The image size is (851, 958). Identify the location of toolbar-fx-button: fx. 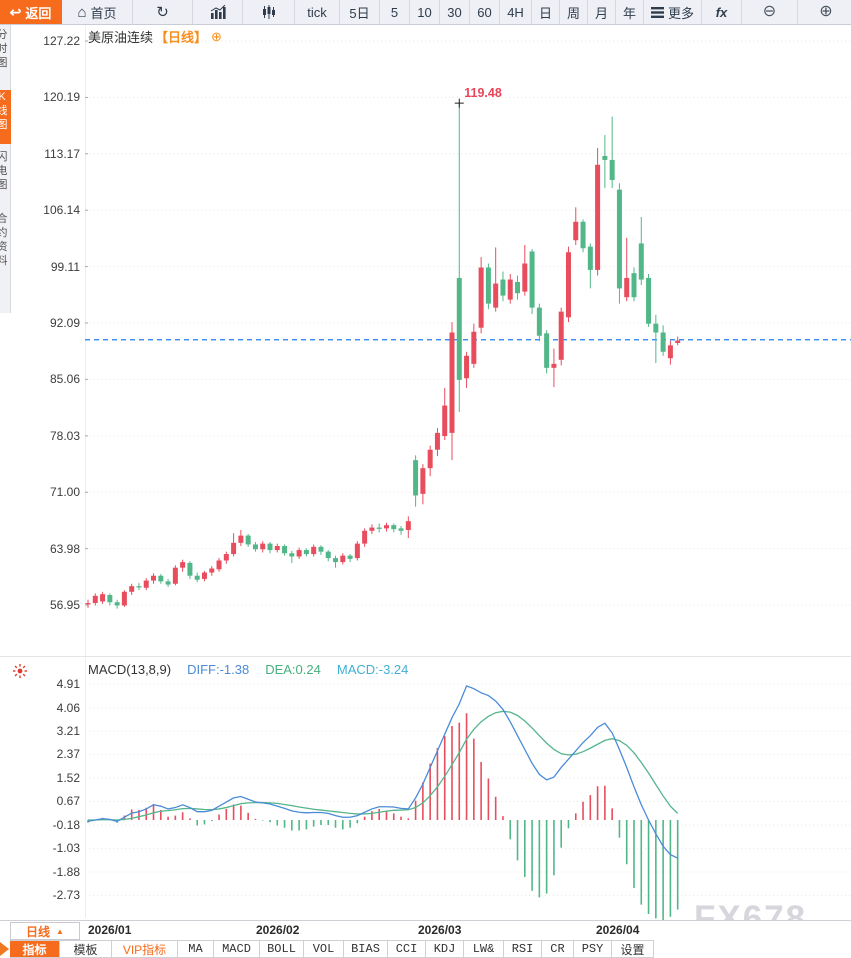
(722, 12).